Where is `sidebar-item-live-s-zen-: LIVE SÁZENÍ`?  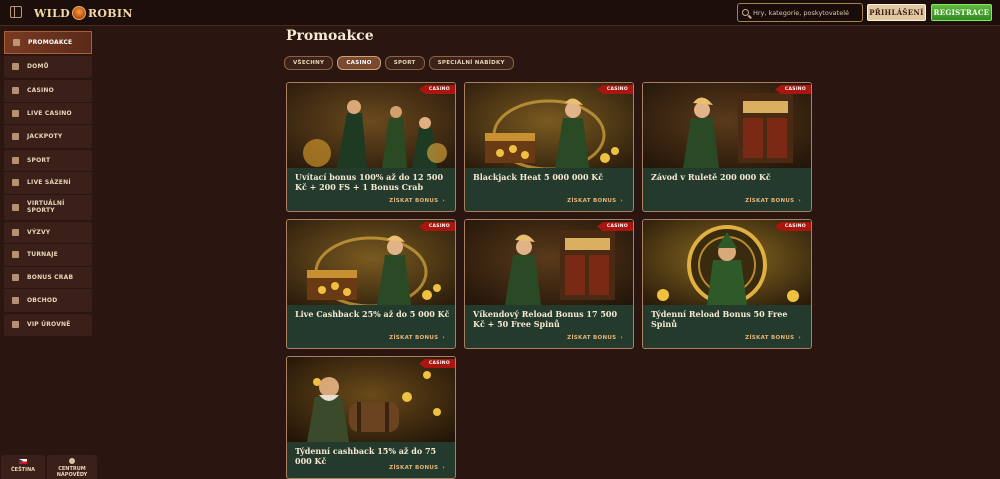 sidebar-item-live-s-zen-: LIVE SÁZENÍ is located at coordinates (48, 183).